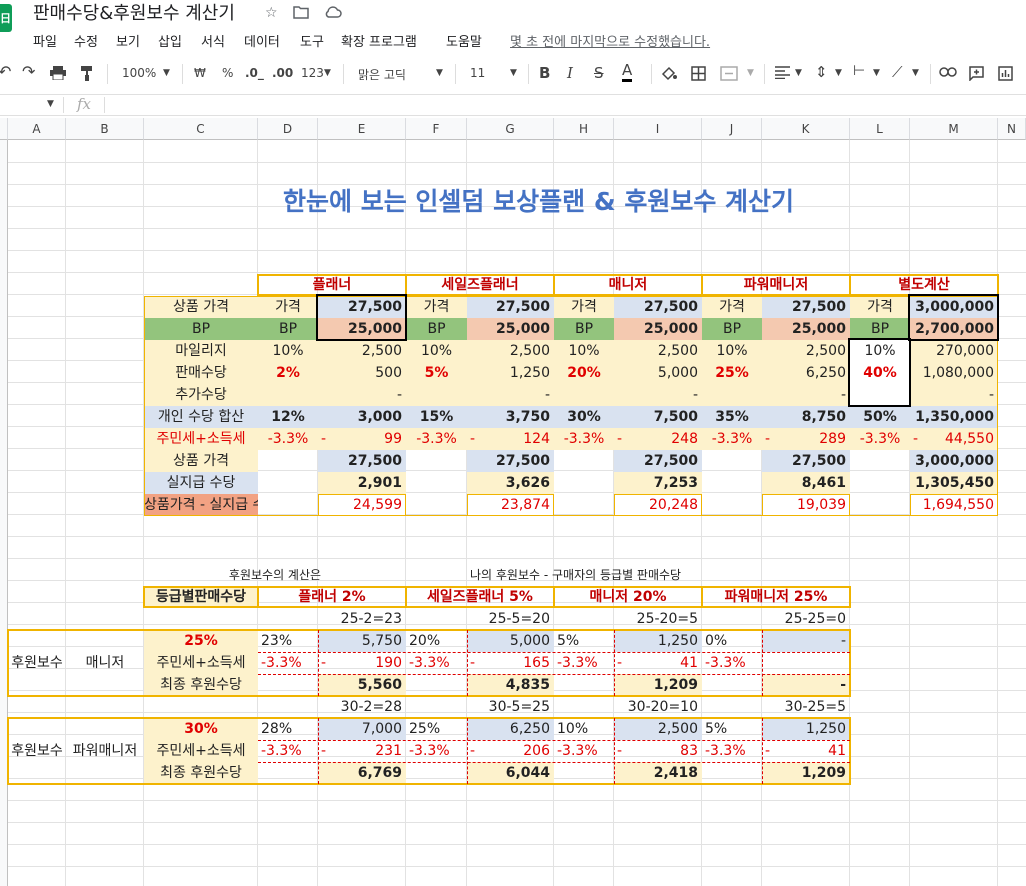 This screenshot has height=886, width=1026. Describe the element at coordinates (806, 483) in the screenshot. I see `net-payment-cell: 8,461` at that location.